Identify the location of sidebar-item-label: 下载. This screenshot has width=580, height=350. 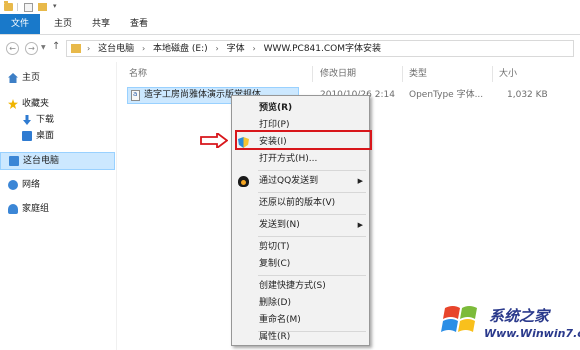
(45, 120).